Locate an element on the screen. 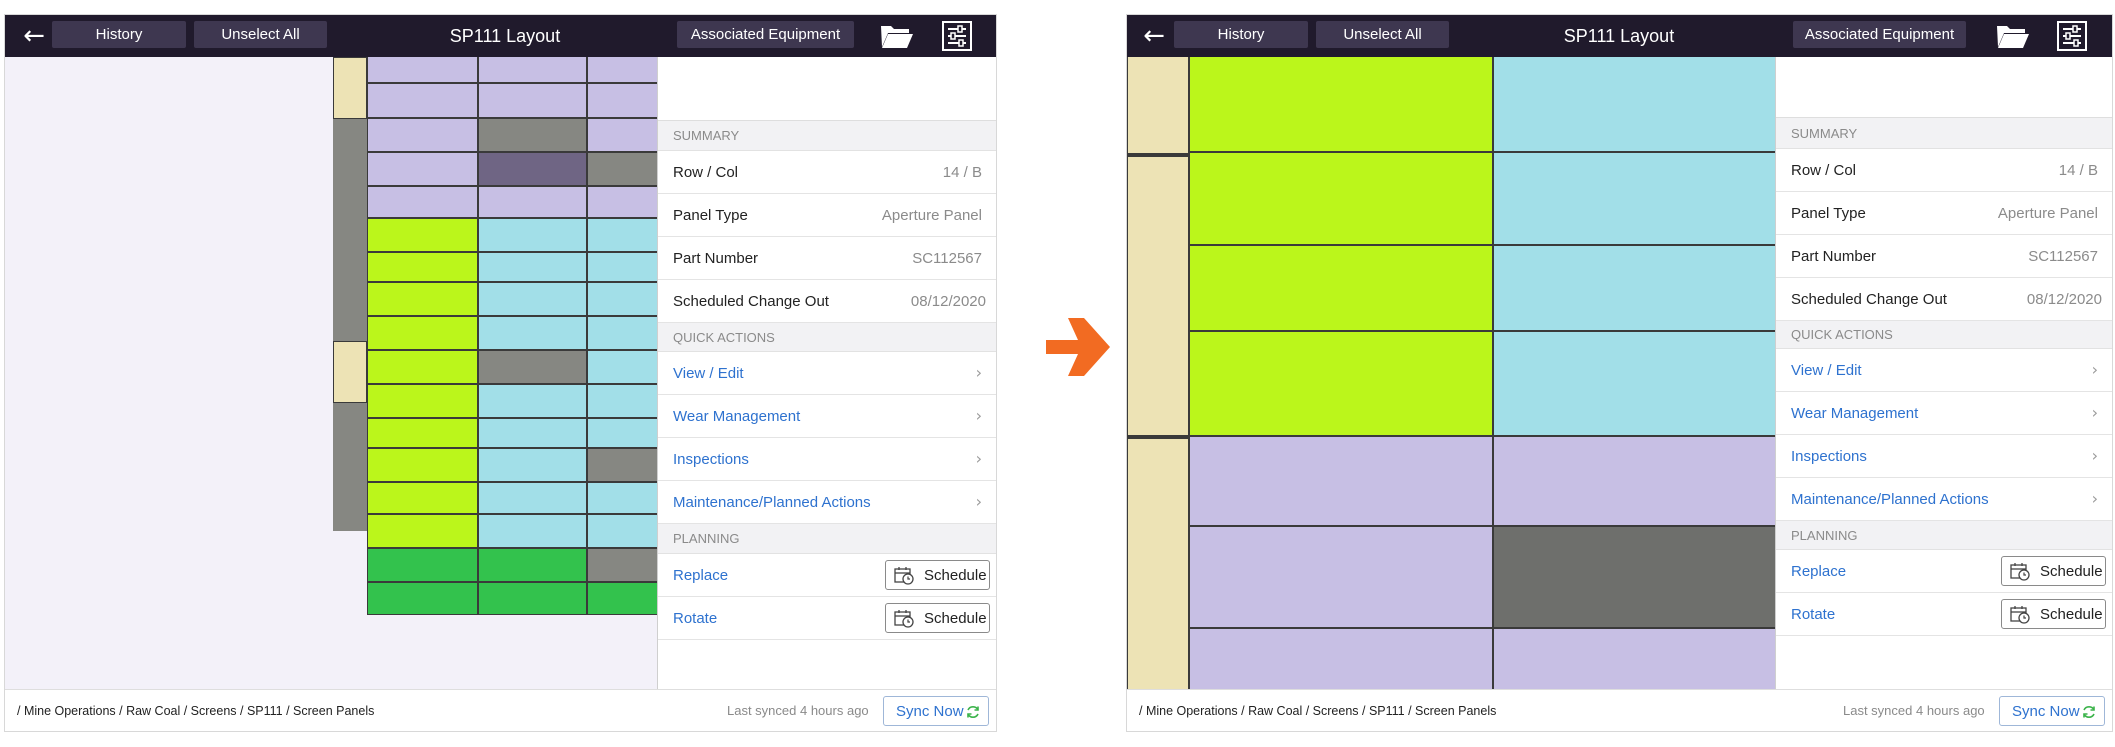 This screenshot has height=747, width=2115. screen-panel-selected is located at coordinates (532, 169).